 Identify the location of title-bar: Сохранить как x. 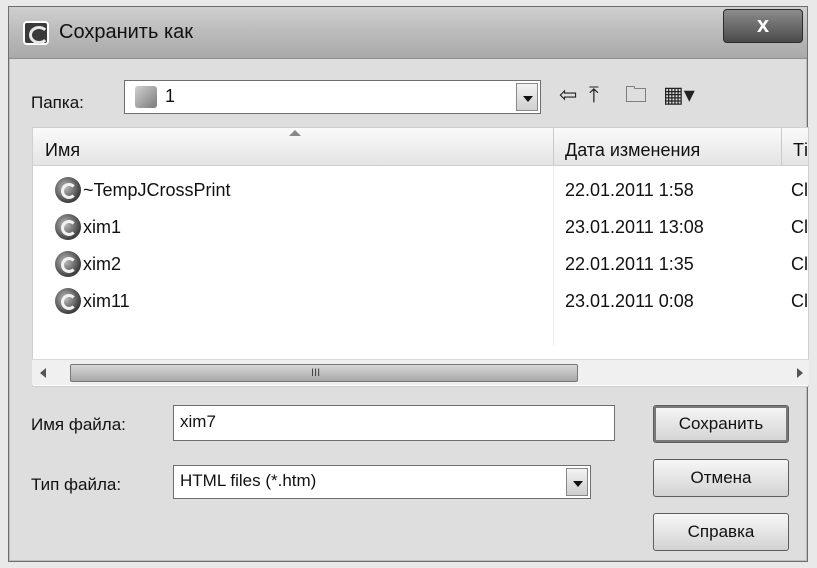
(408, 33).